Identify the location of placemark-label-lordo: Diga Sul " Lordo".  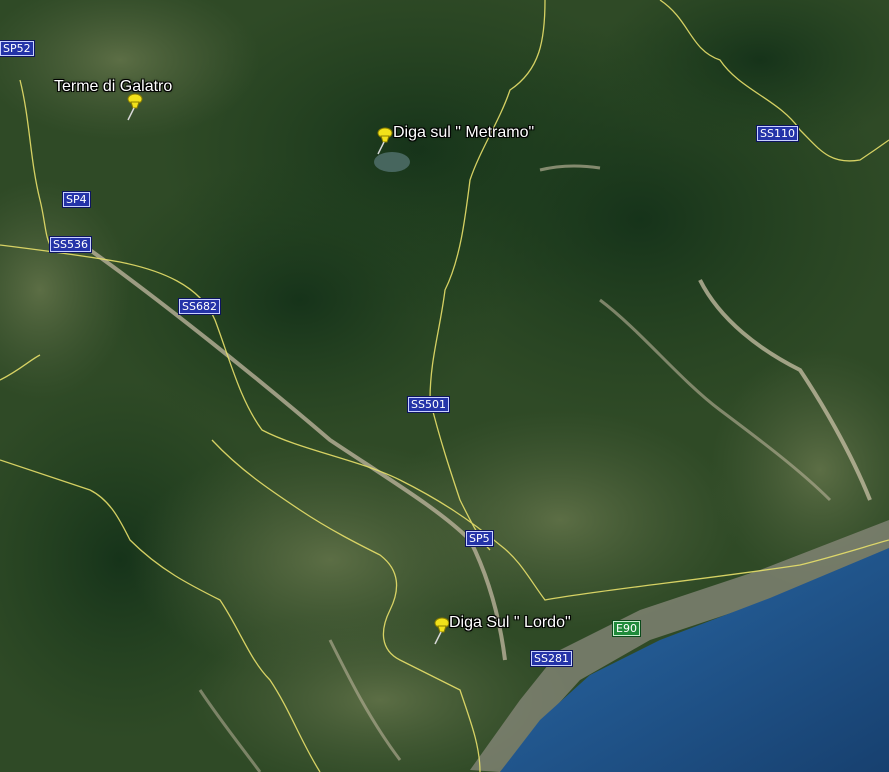
(510, 623).